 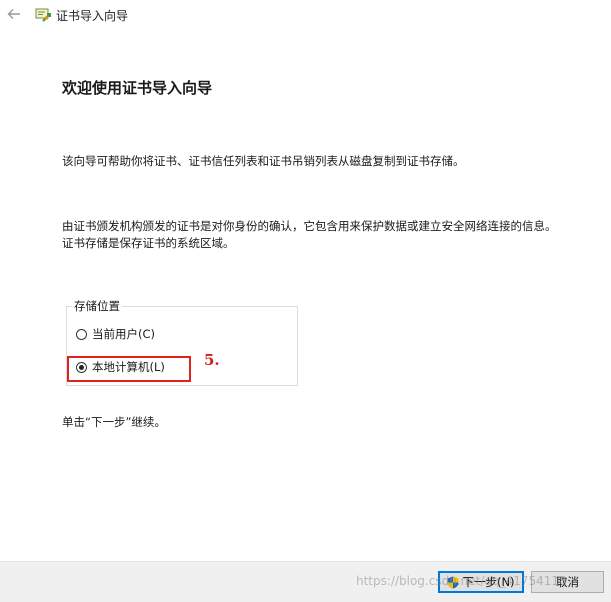 I want to click on page-title: 欢迎使用证书导入向导, so click(x=137, y=88).